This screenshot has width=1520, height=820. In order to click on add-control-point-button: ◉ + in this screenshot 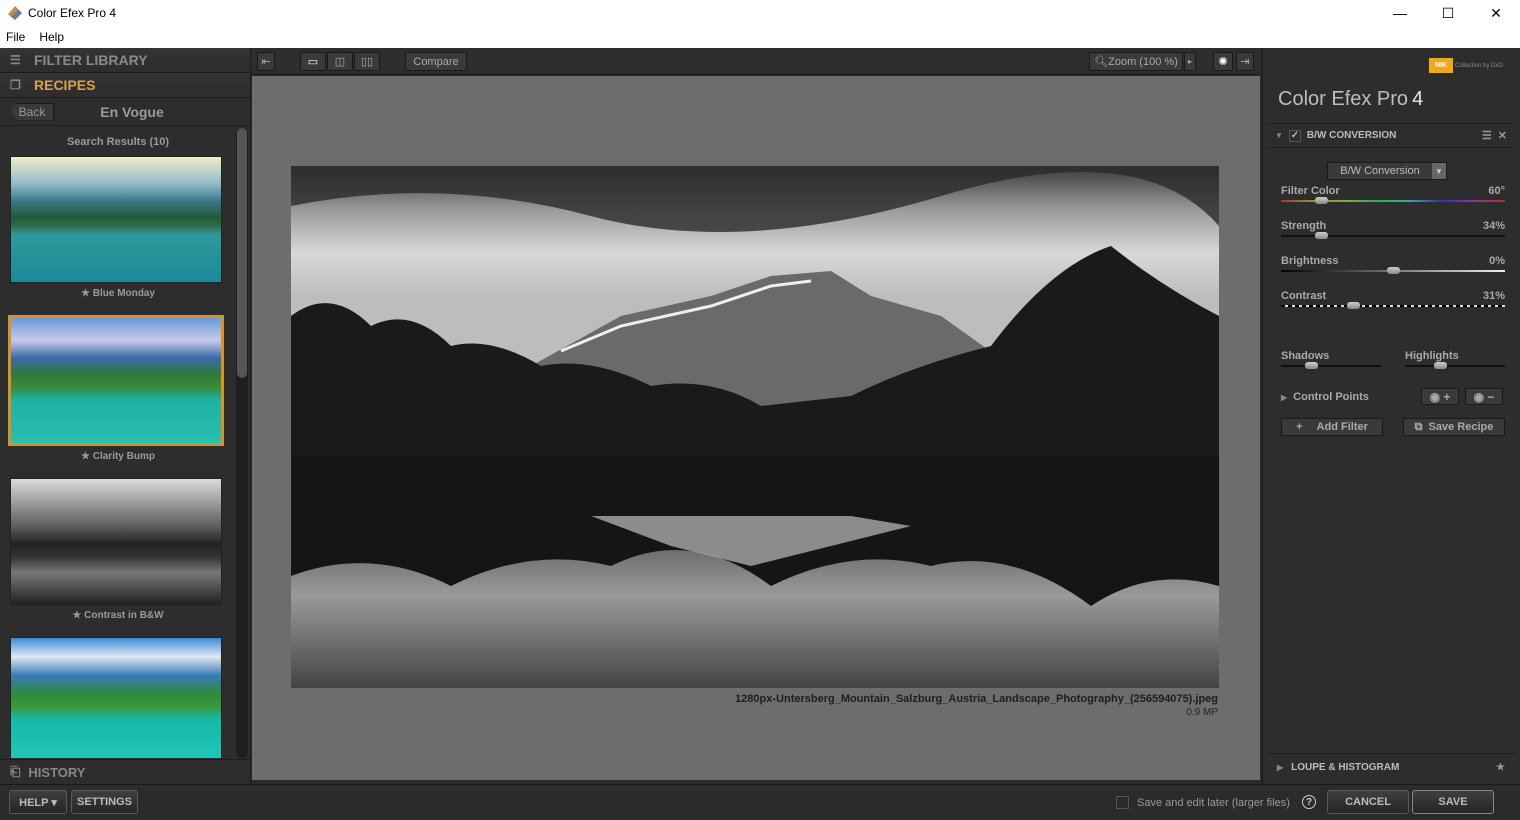, I will do `click(1440, 396)`.